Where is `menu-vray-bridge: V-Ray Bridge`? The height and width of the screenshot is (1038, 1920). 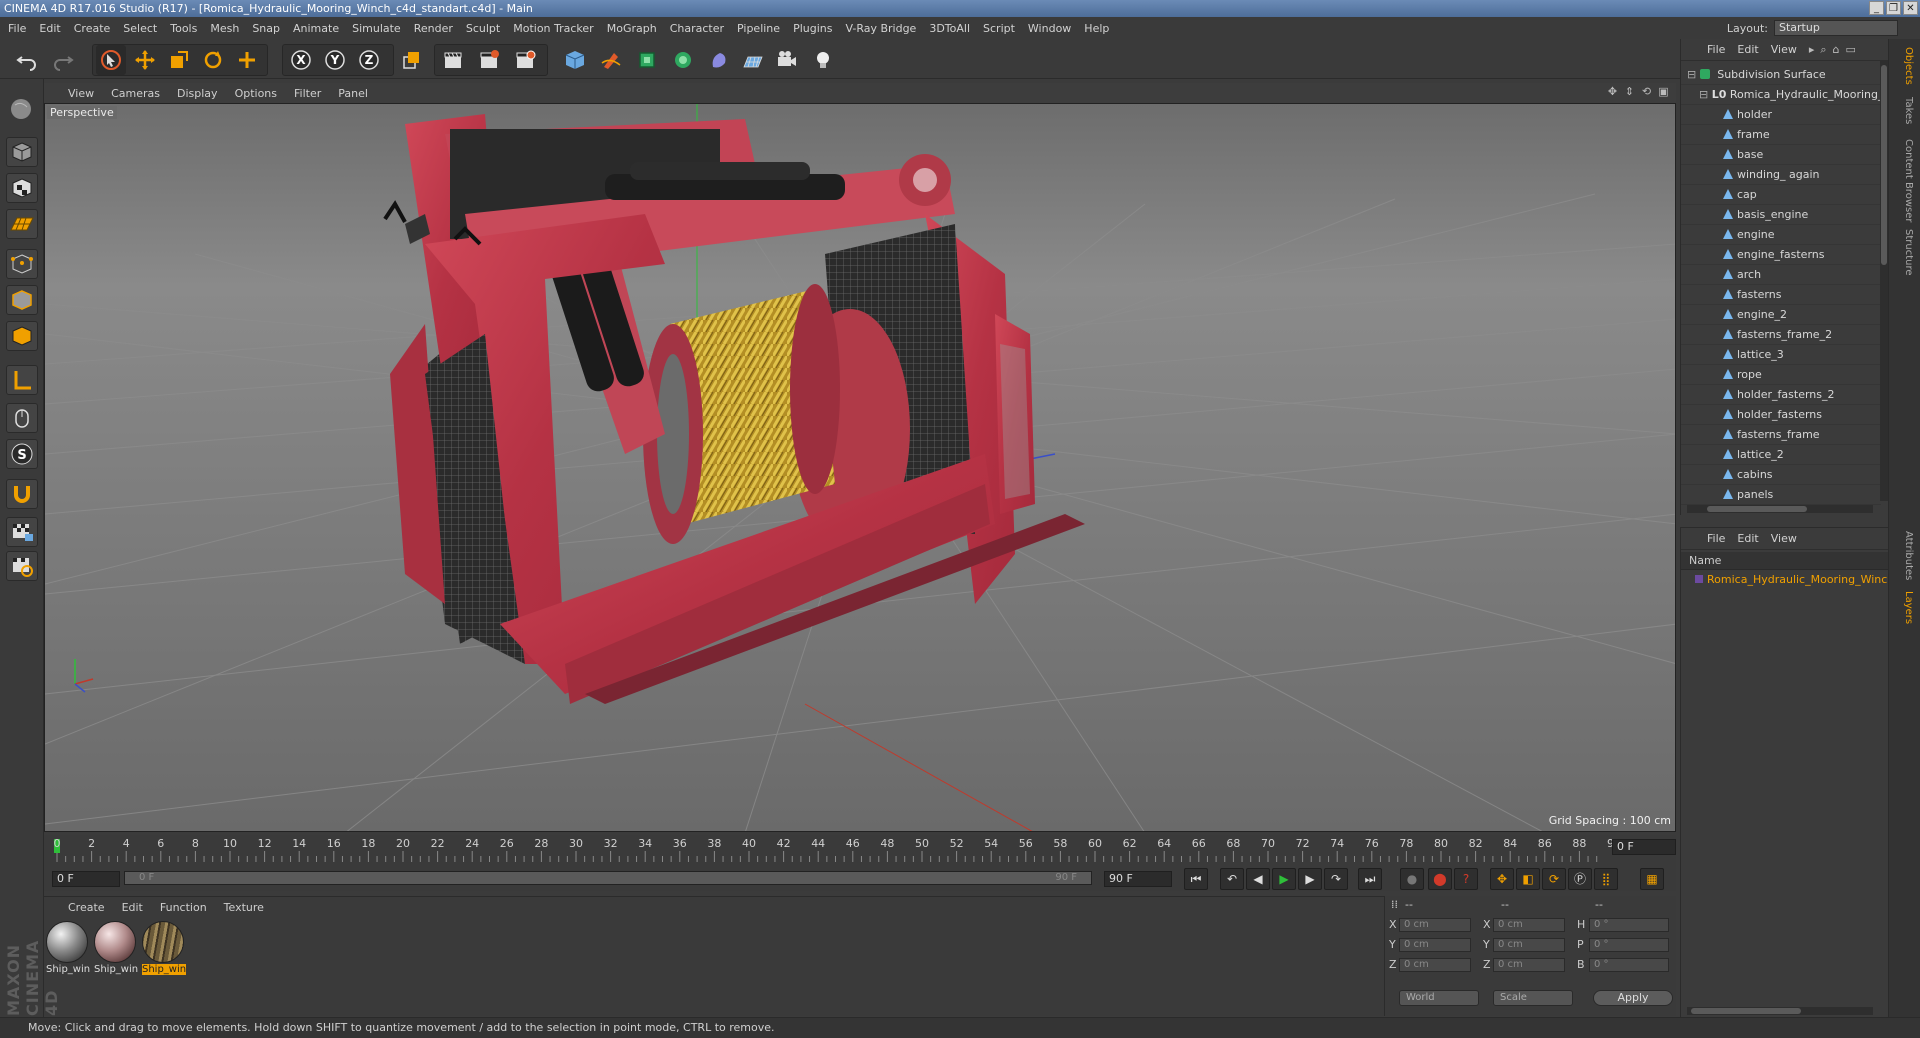
menu-vray-bridge: V-Ray Bridge is located at coordinates (880, 28).